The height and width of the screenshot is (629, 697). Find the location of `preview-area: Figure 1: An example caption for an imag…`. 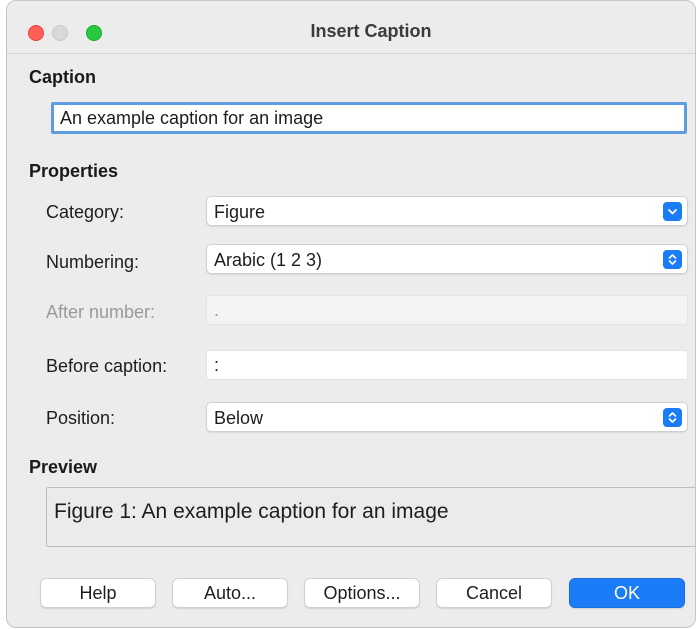

preview-area: Figure 1: An example caption for an imag… is located at coordinates (370, 517).